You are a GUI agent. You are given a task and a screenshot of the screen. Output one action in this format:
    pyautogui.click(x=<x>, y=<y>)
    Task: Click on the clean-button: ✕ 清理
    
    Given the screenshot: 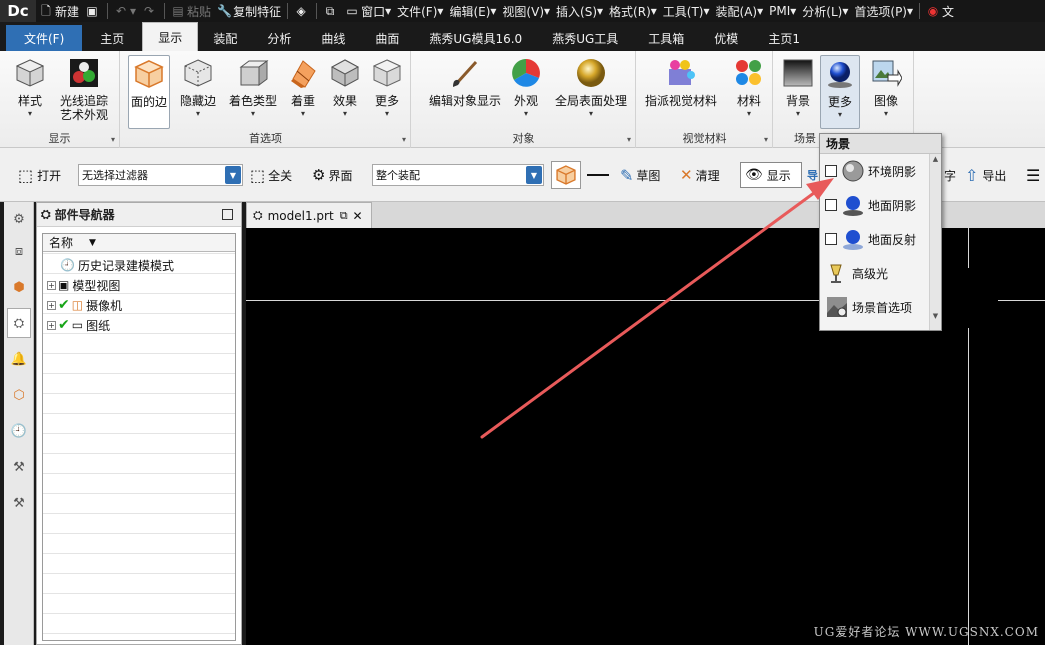 What is the action you would take?
    pyautogui.click(x=700, y=175)
    